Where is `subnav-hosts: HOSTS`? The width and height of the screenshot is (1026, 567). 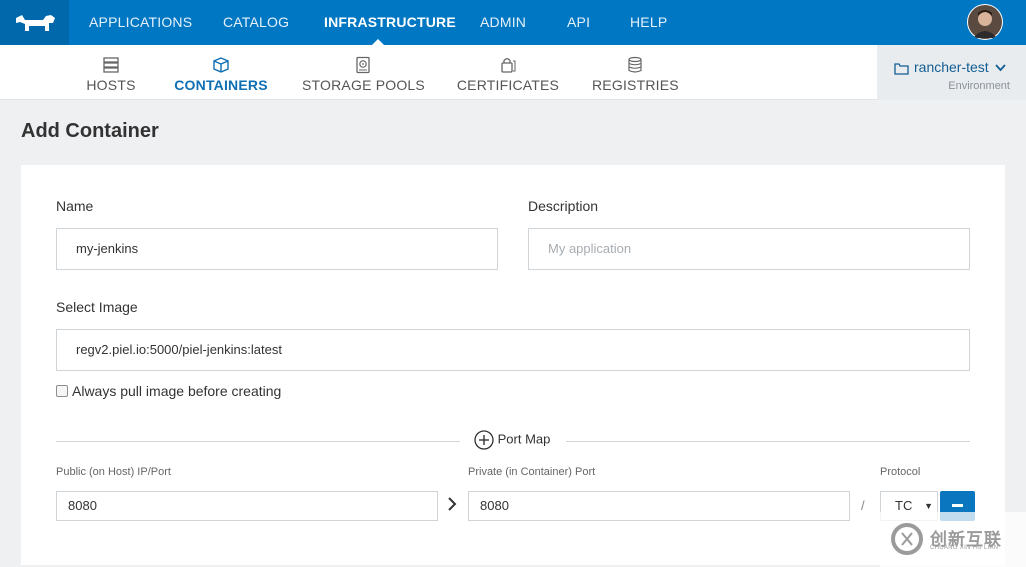
subnav-hosts: HOSTS is located at coordinates (111, 72).